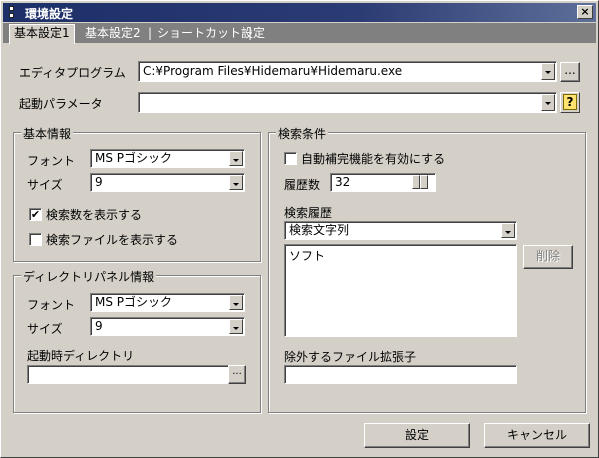 Image resolution: width=599 pixels, height=458 pixels. Describe the element at coordinates (45, 185) in the screenshot. I see `basic-size-label: サイズ` at that location.